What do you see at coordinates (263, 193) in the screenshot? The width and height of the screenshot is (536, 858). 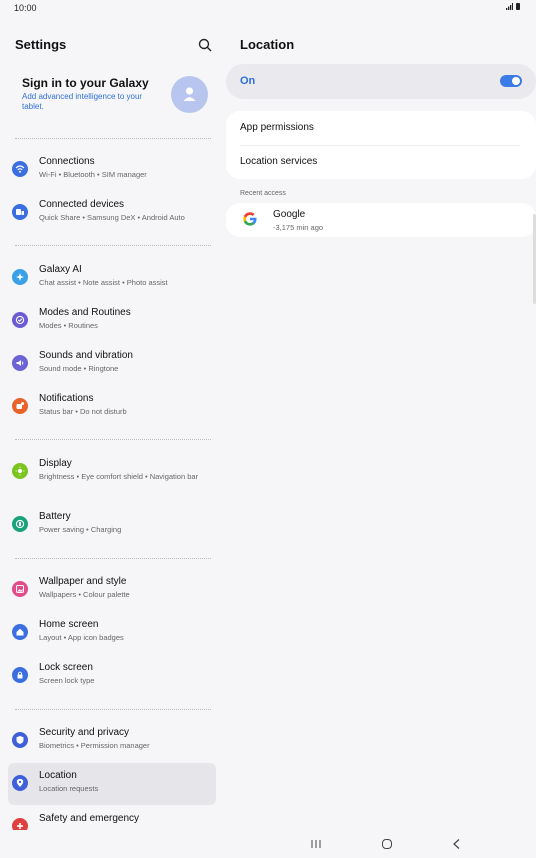 I see `section-header: Recent access` at bounding box center [263, 193].